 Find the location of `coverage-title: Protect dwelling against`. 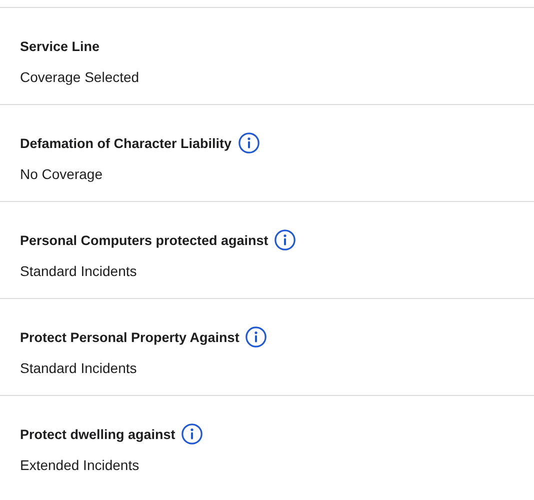

coverage-title: Protect dwelling against is located at coordinates (98, 434).